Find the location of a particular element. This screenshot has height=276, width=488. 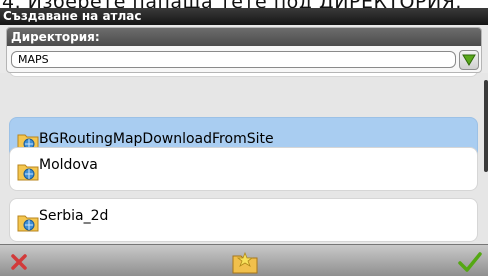

checkmark-icon is located at coordinates (470, 262).